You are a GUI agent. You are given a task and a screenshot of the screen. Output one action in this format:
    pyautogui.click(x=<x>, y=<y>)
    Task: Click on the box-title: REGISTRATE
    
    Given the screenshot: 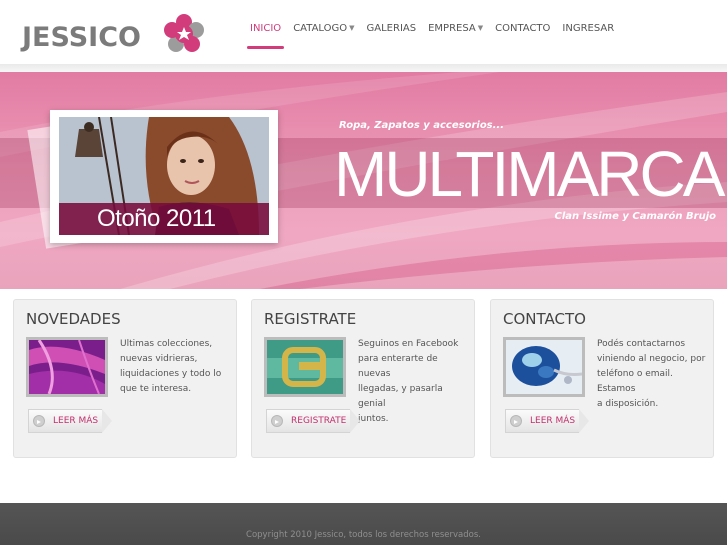 What is the action you would take?
    pyautogui.click(x=310, y=319)
    